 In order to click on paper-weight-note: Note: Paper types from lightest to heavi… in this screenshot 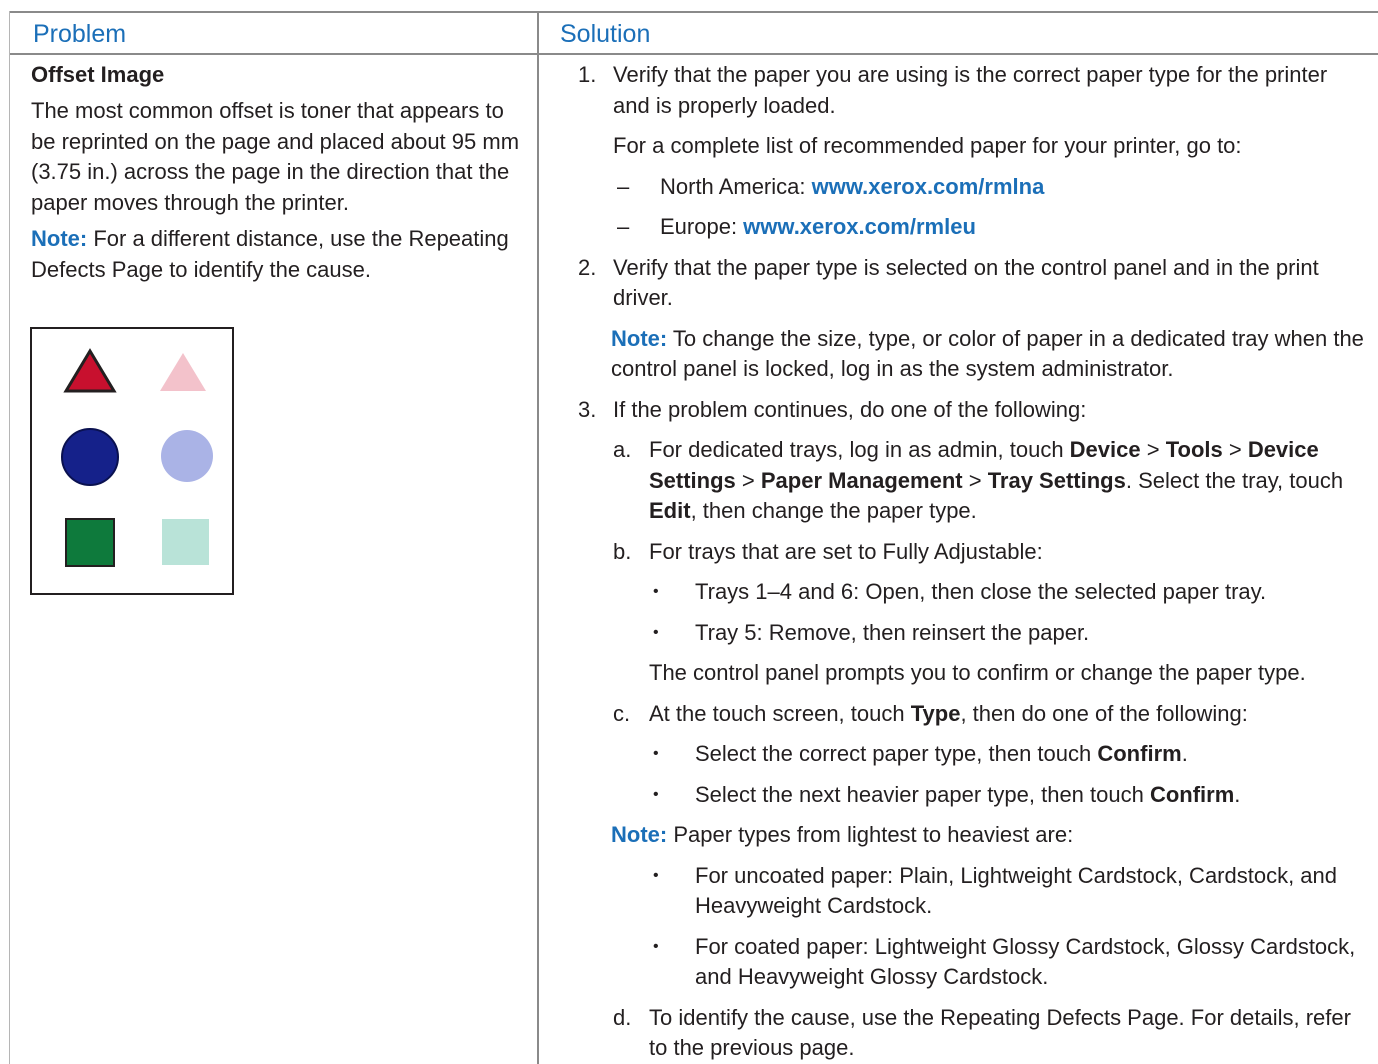, I will do `click(989, 835)`.